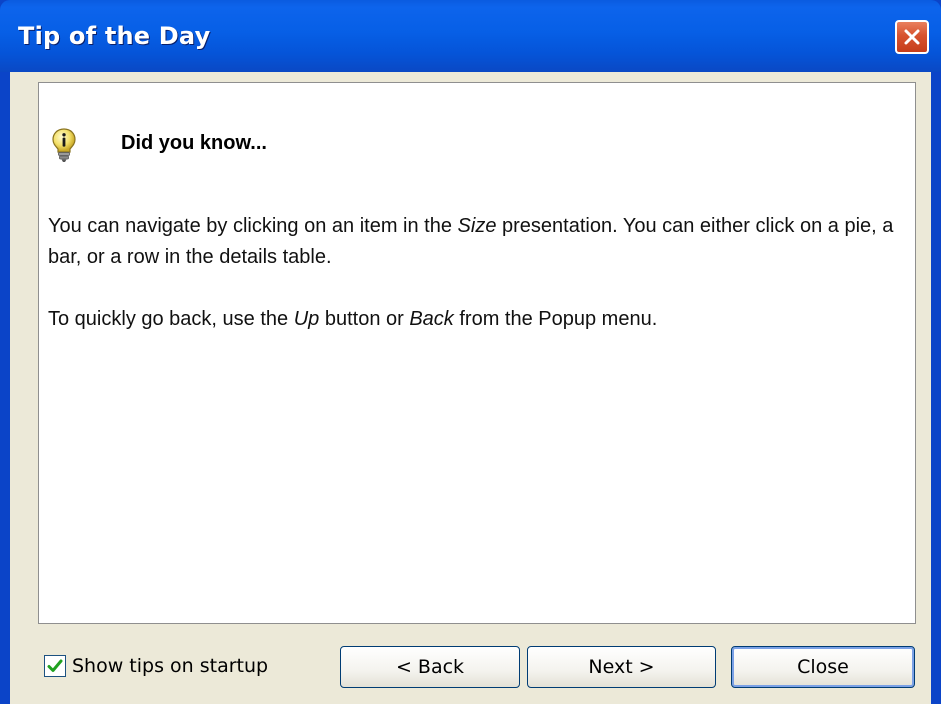 The width and height of the screenshot is (941, 704). Describe the element at coordinates (171, 319) in the screenshot. I see `tip-text-segment: To quickly go back, use the` at that location.